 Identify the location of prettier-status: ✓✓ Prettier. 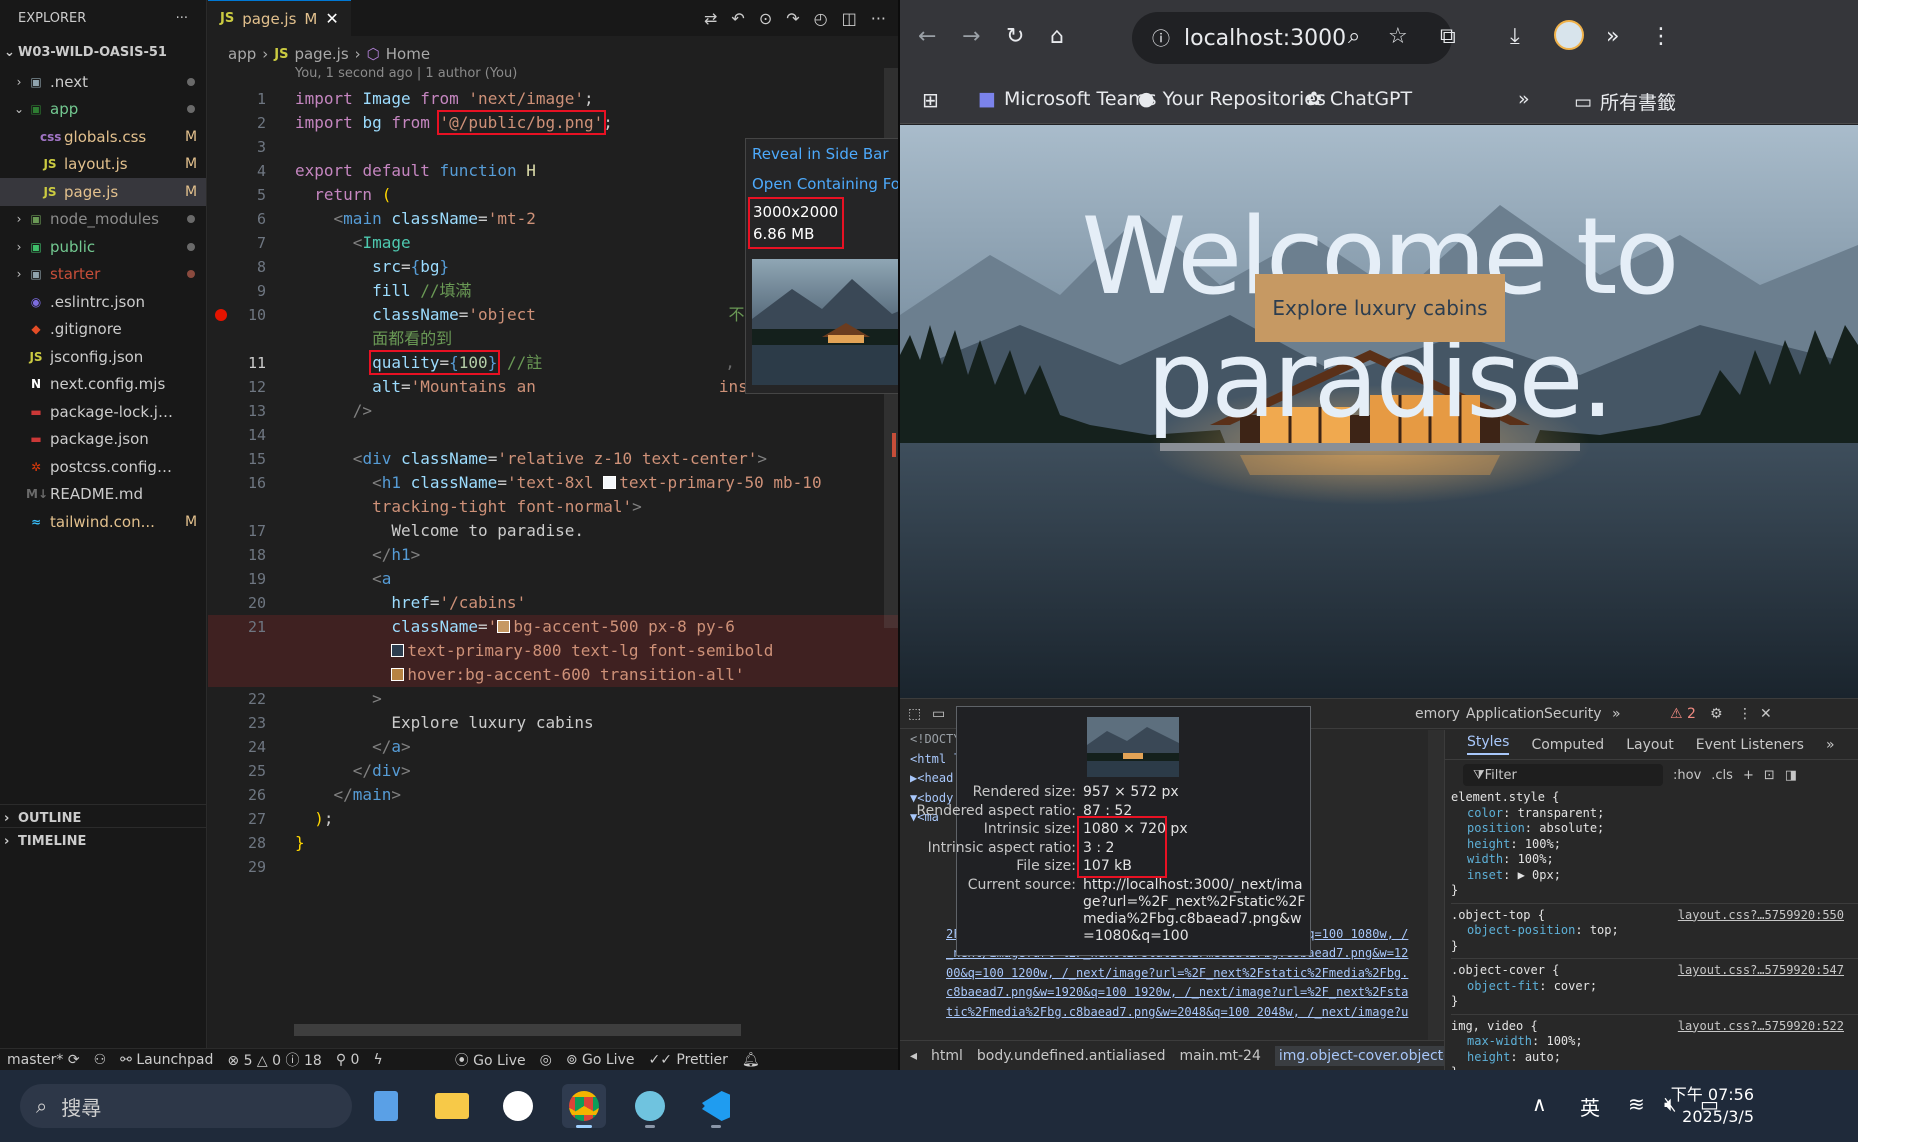
(687, 1060).